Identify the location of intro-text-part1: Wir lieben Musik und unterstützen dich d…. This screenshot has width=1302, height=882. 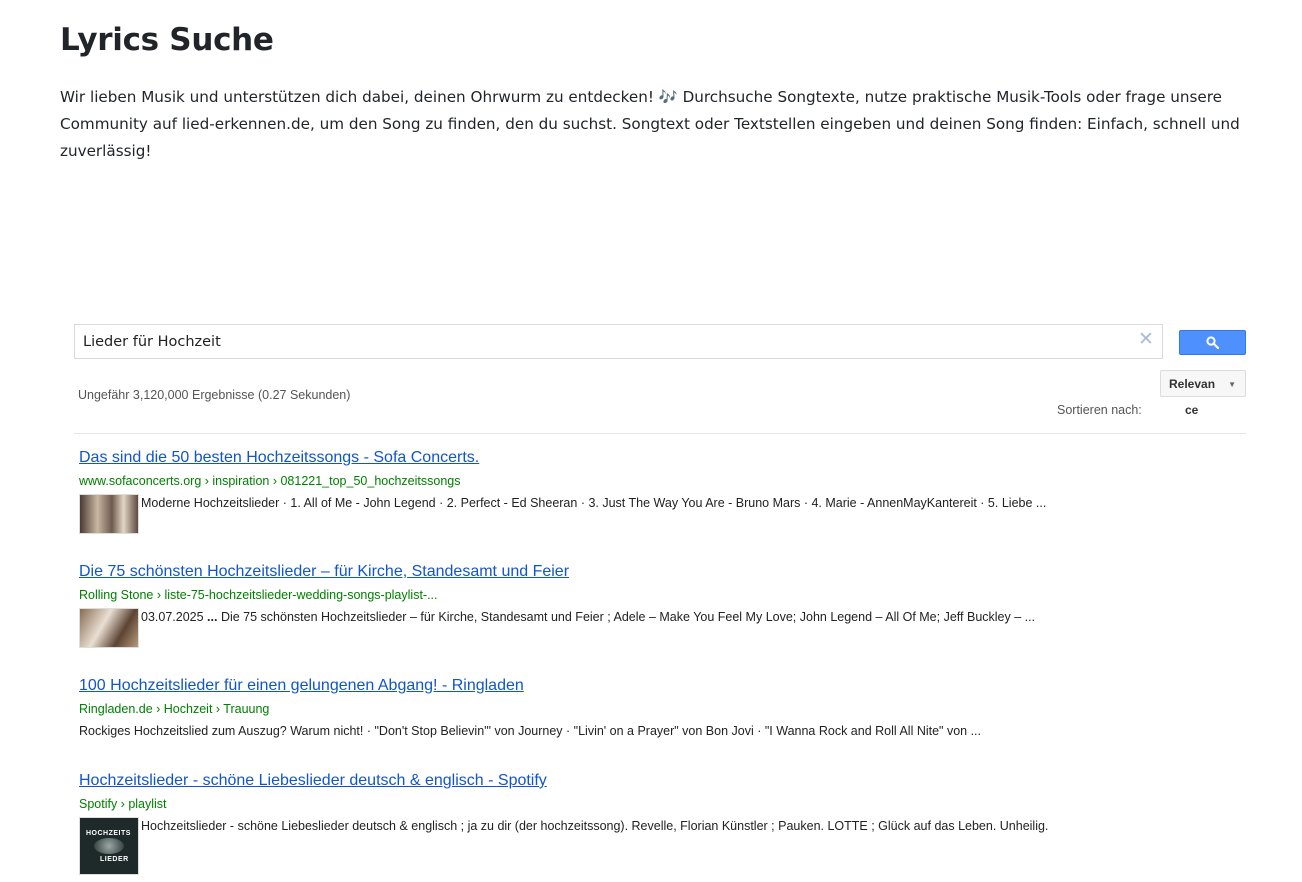
(357, 97).